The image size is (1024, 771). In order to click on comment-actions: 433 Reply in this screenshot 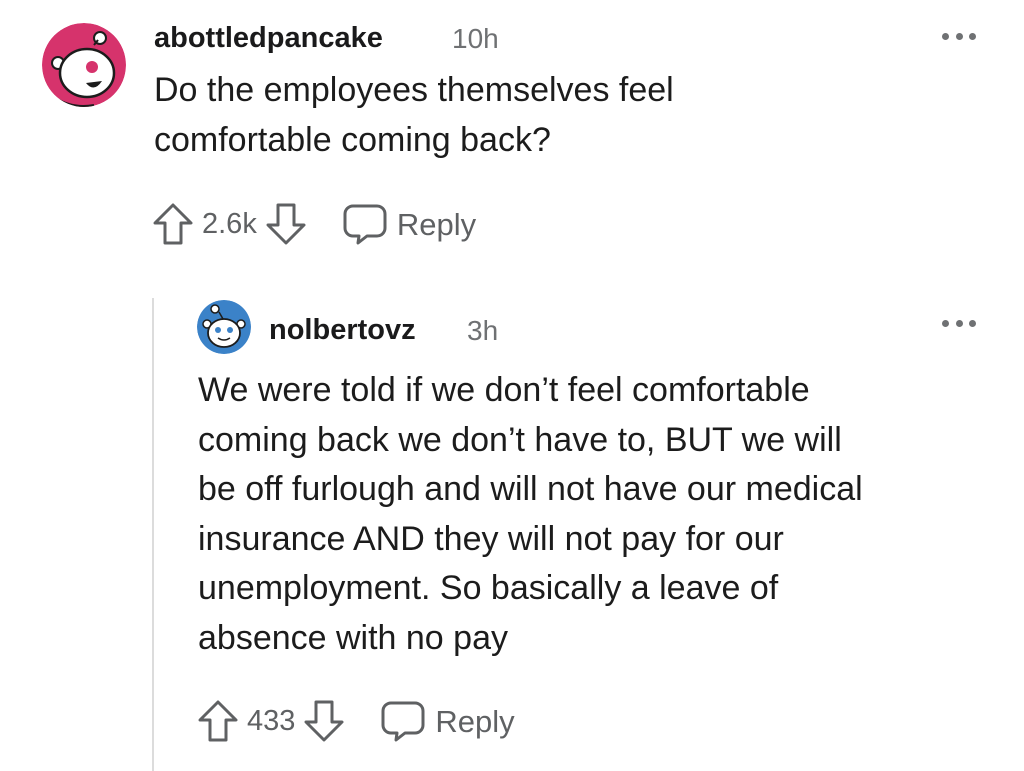, I will do `click(356, 721)`.